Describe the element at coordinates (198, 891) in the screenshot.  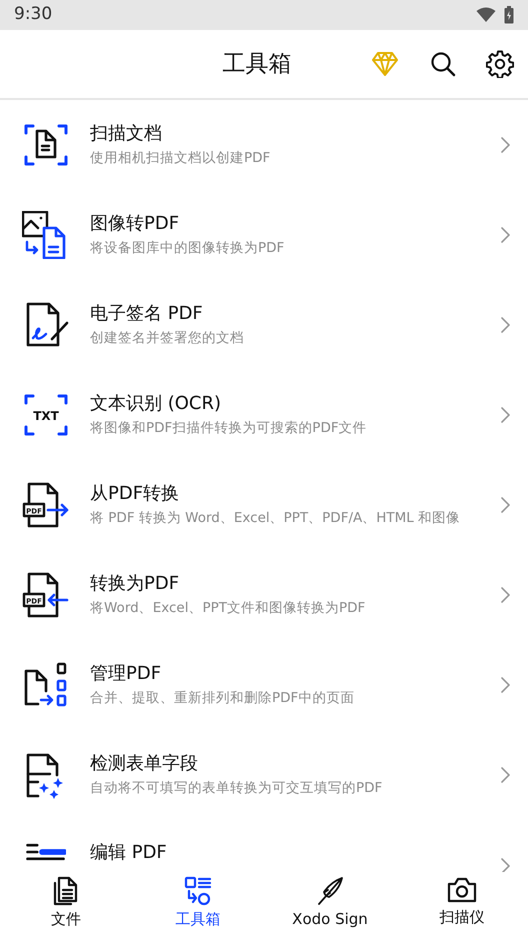
I see `tools-icon` at that location.